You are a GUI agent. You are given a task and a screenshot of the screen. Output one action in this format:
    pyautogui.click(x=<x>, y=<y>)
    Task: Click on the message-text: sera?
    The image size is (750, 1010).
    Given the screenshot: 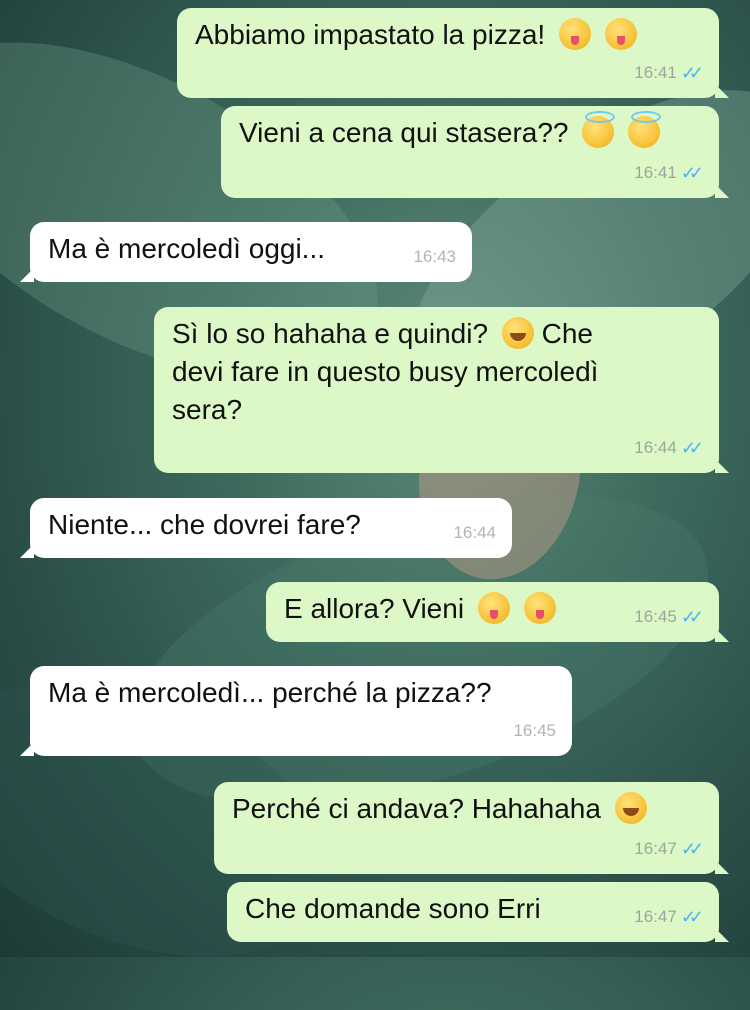 What is the action you would take?
    pyautogui.click(x=207, y=409)
    